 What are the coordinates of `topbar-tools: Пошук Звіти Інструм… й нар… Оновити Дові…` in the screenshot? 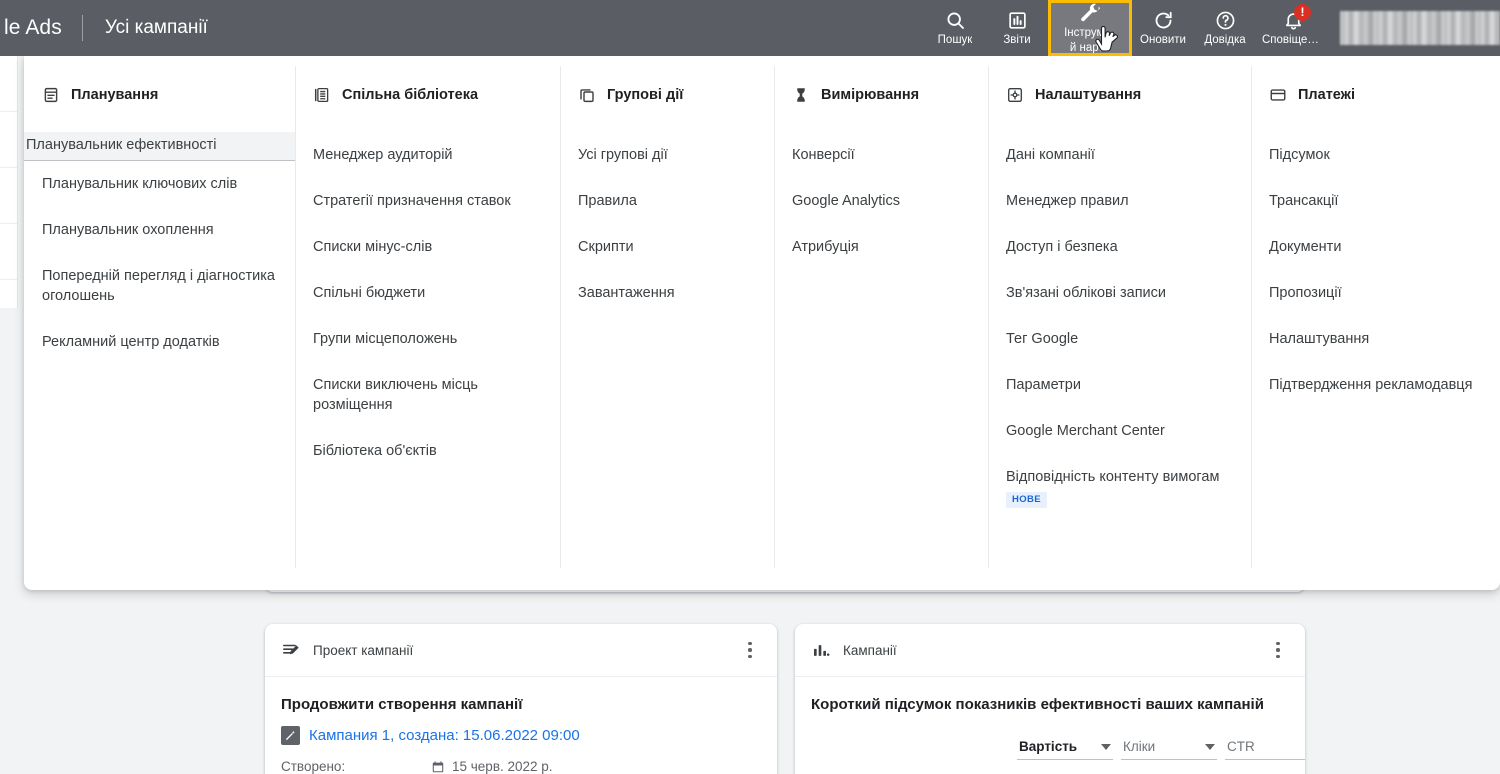 It's located at (1212, 28).